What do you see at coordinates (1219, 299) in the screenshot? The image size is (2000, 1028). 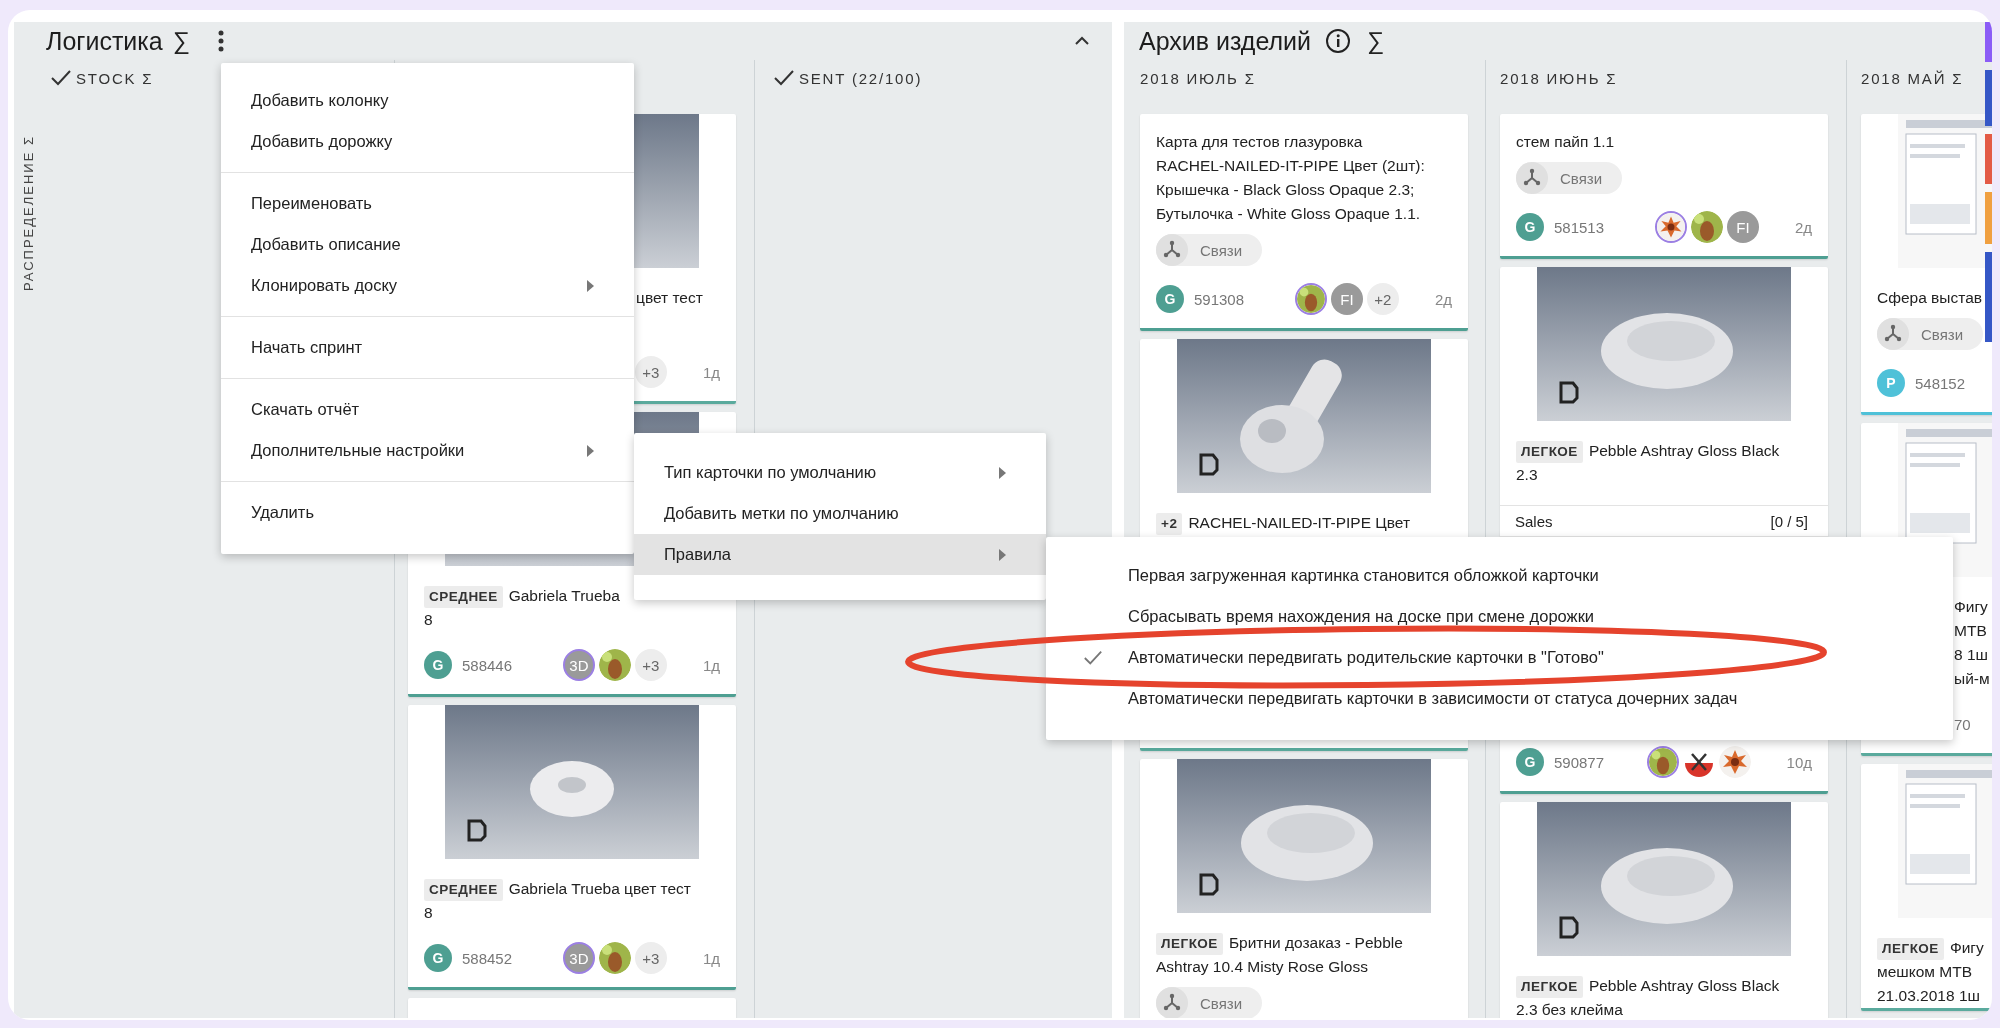 I see `card-id: 591308` at bounding box center [1219, 299].